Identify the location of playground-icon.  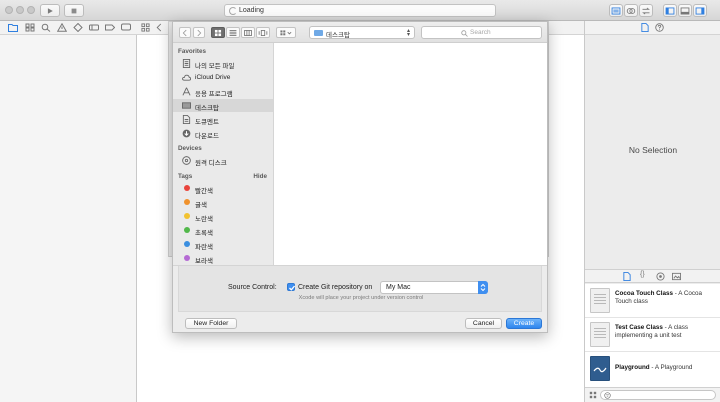
(600, 368).